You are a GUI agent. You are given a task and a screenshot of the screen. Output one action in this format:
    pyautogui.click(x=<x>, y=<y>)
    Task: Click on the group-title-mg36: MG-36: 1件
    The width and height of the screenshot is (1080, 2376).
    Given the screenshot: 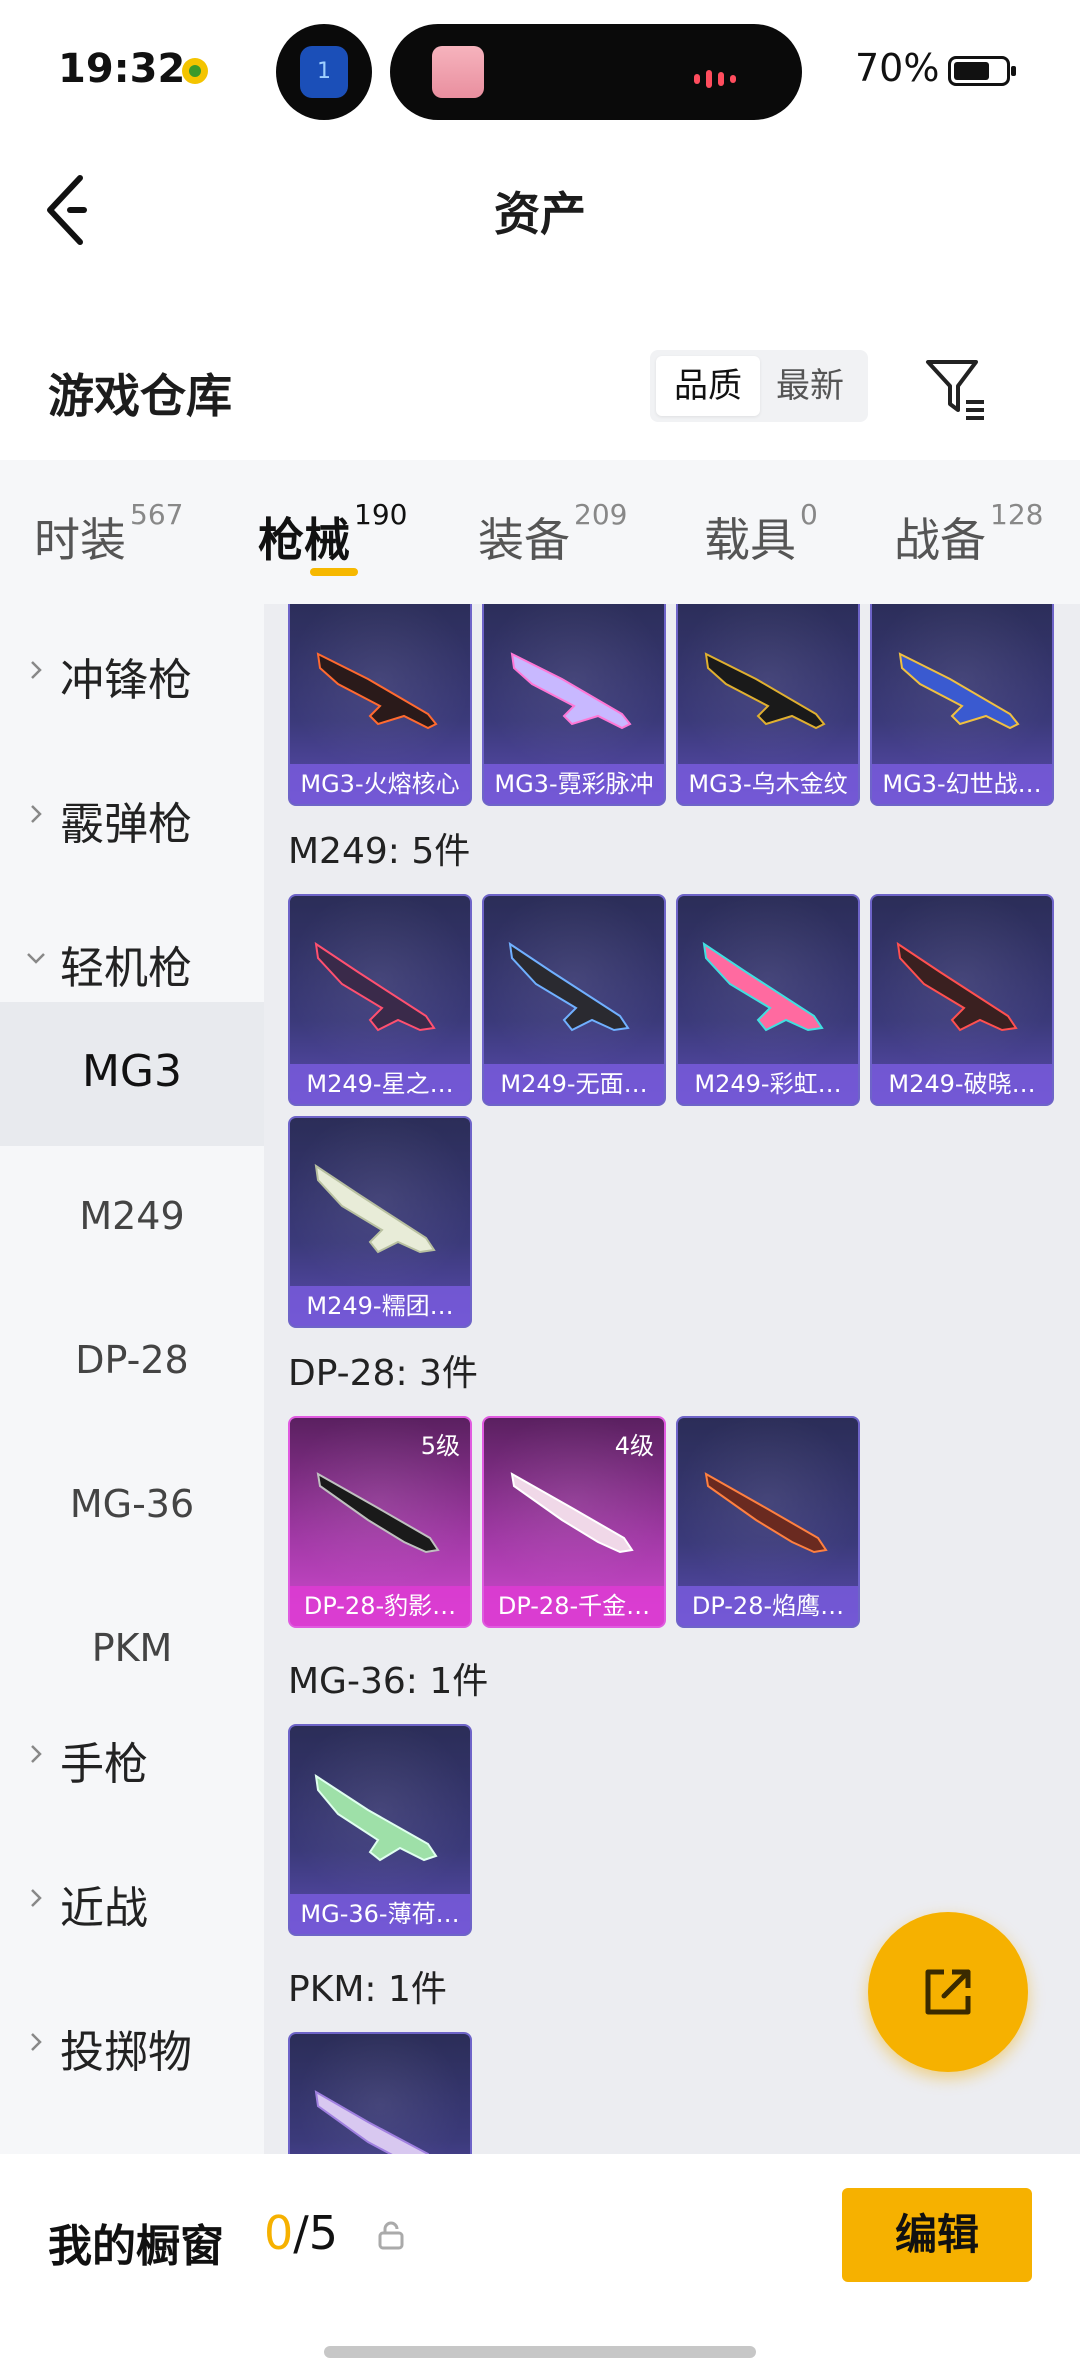 What is the action you would take?
    pyautogui.click(x=388, y=1681)
    